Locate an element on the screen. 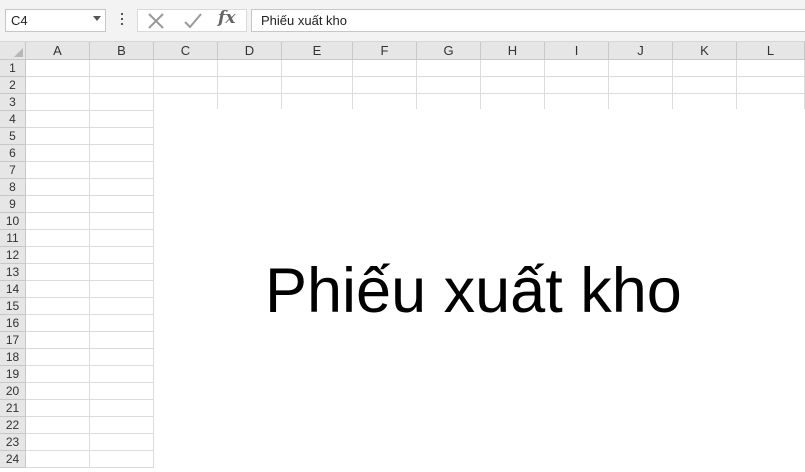 Image resolution: width=805 pixels, height=472 pixels. cell-a14 is located at coordinates (58, 289).